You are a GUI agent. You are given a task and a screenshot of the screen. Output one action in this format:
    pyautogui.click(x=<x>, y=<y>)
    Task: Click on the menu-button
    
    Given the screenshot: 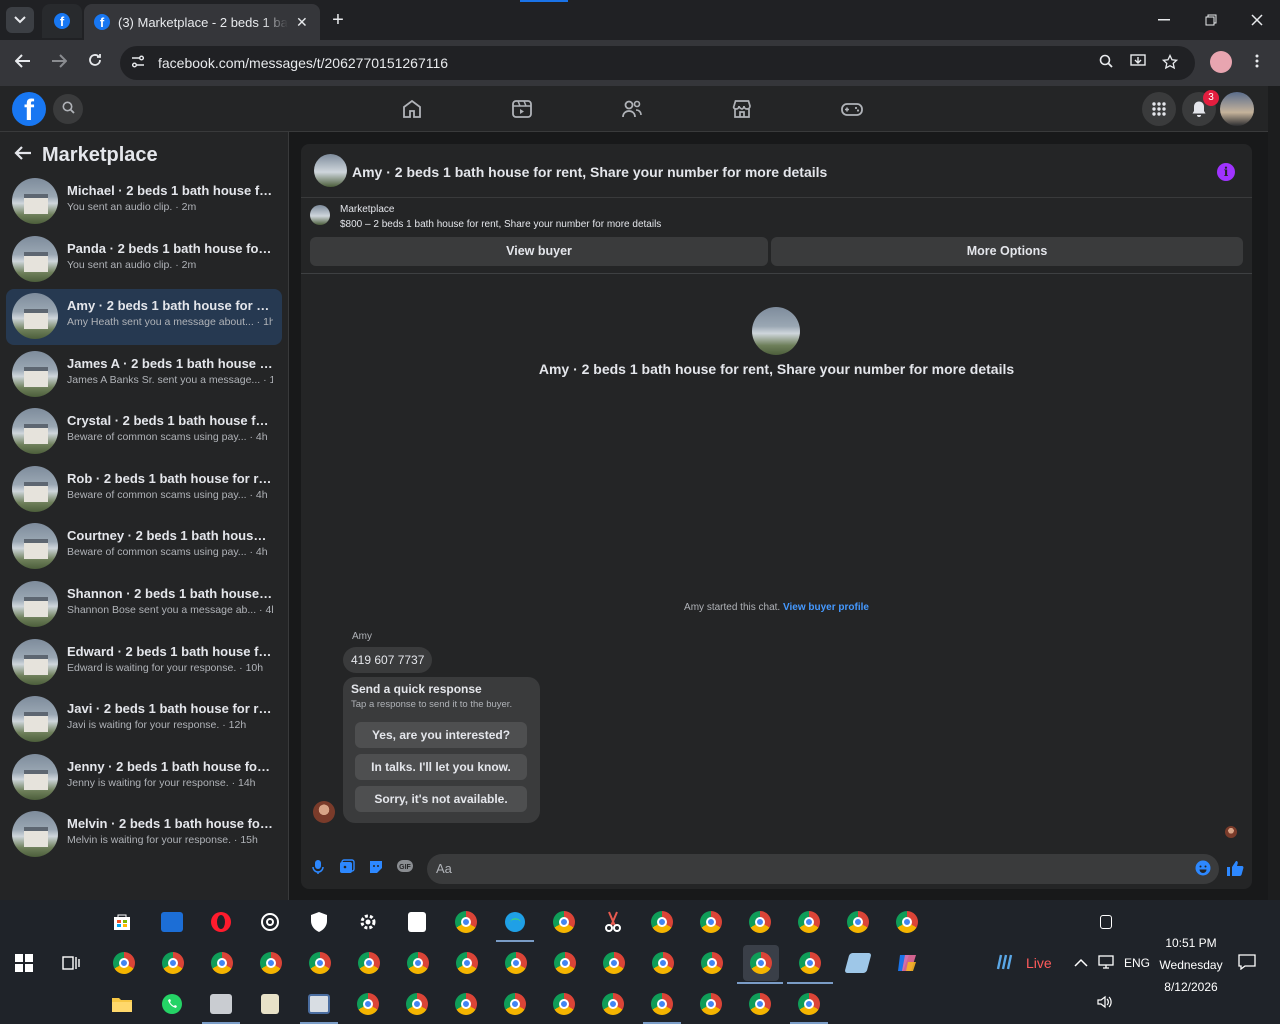 What is the action you would take?
    pyautogui.click(x=1159, y=109)
    